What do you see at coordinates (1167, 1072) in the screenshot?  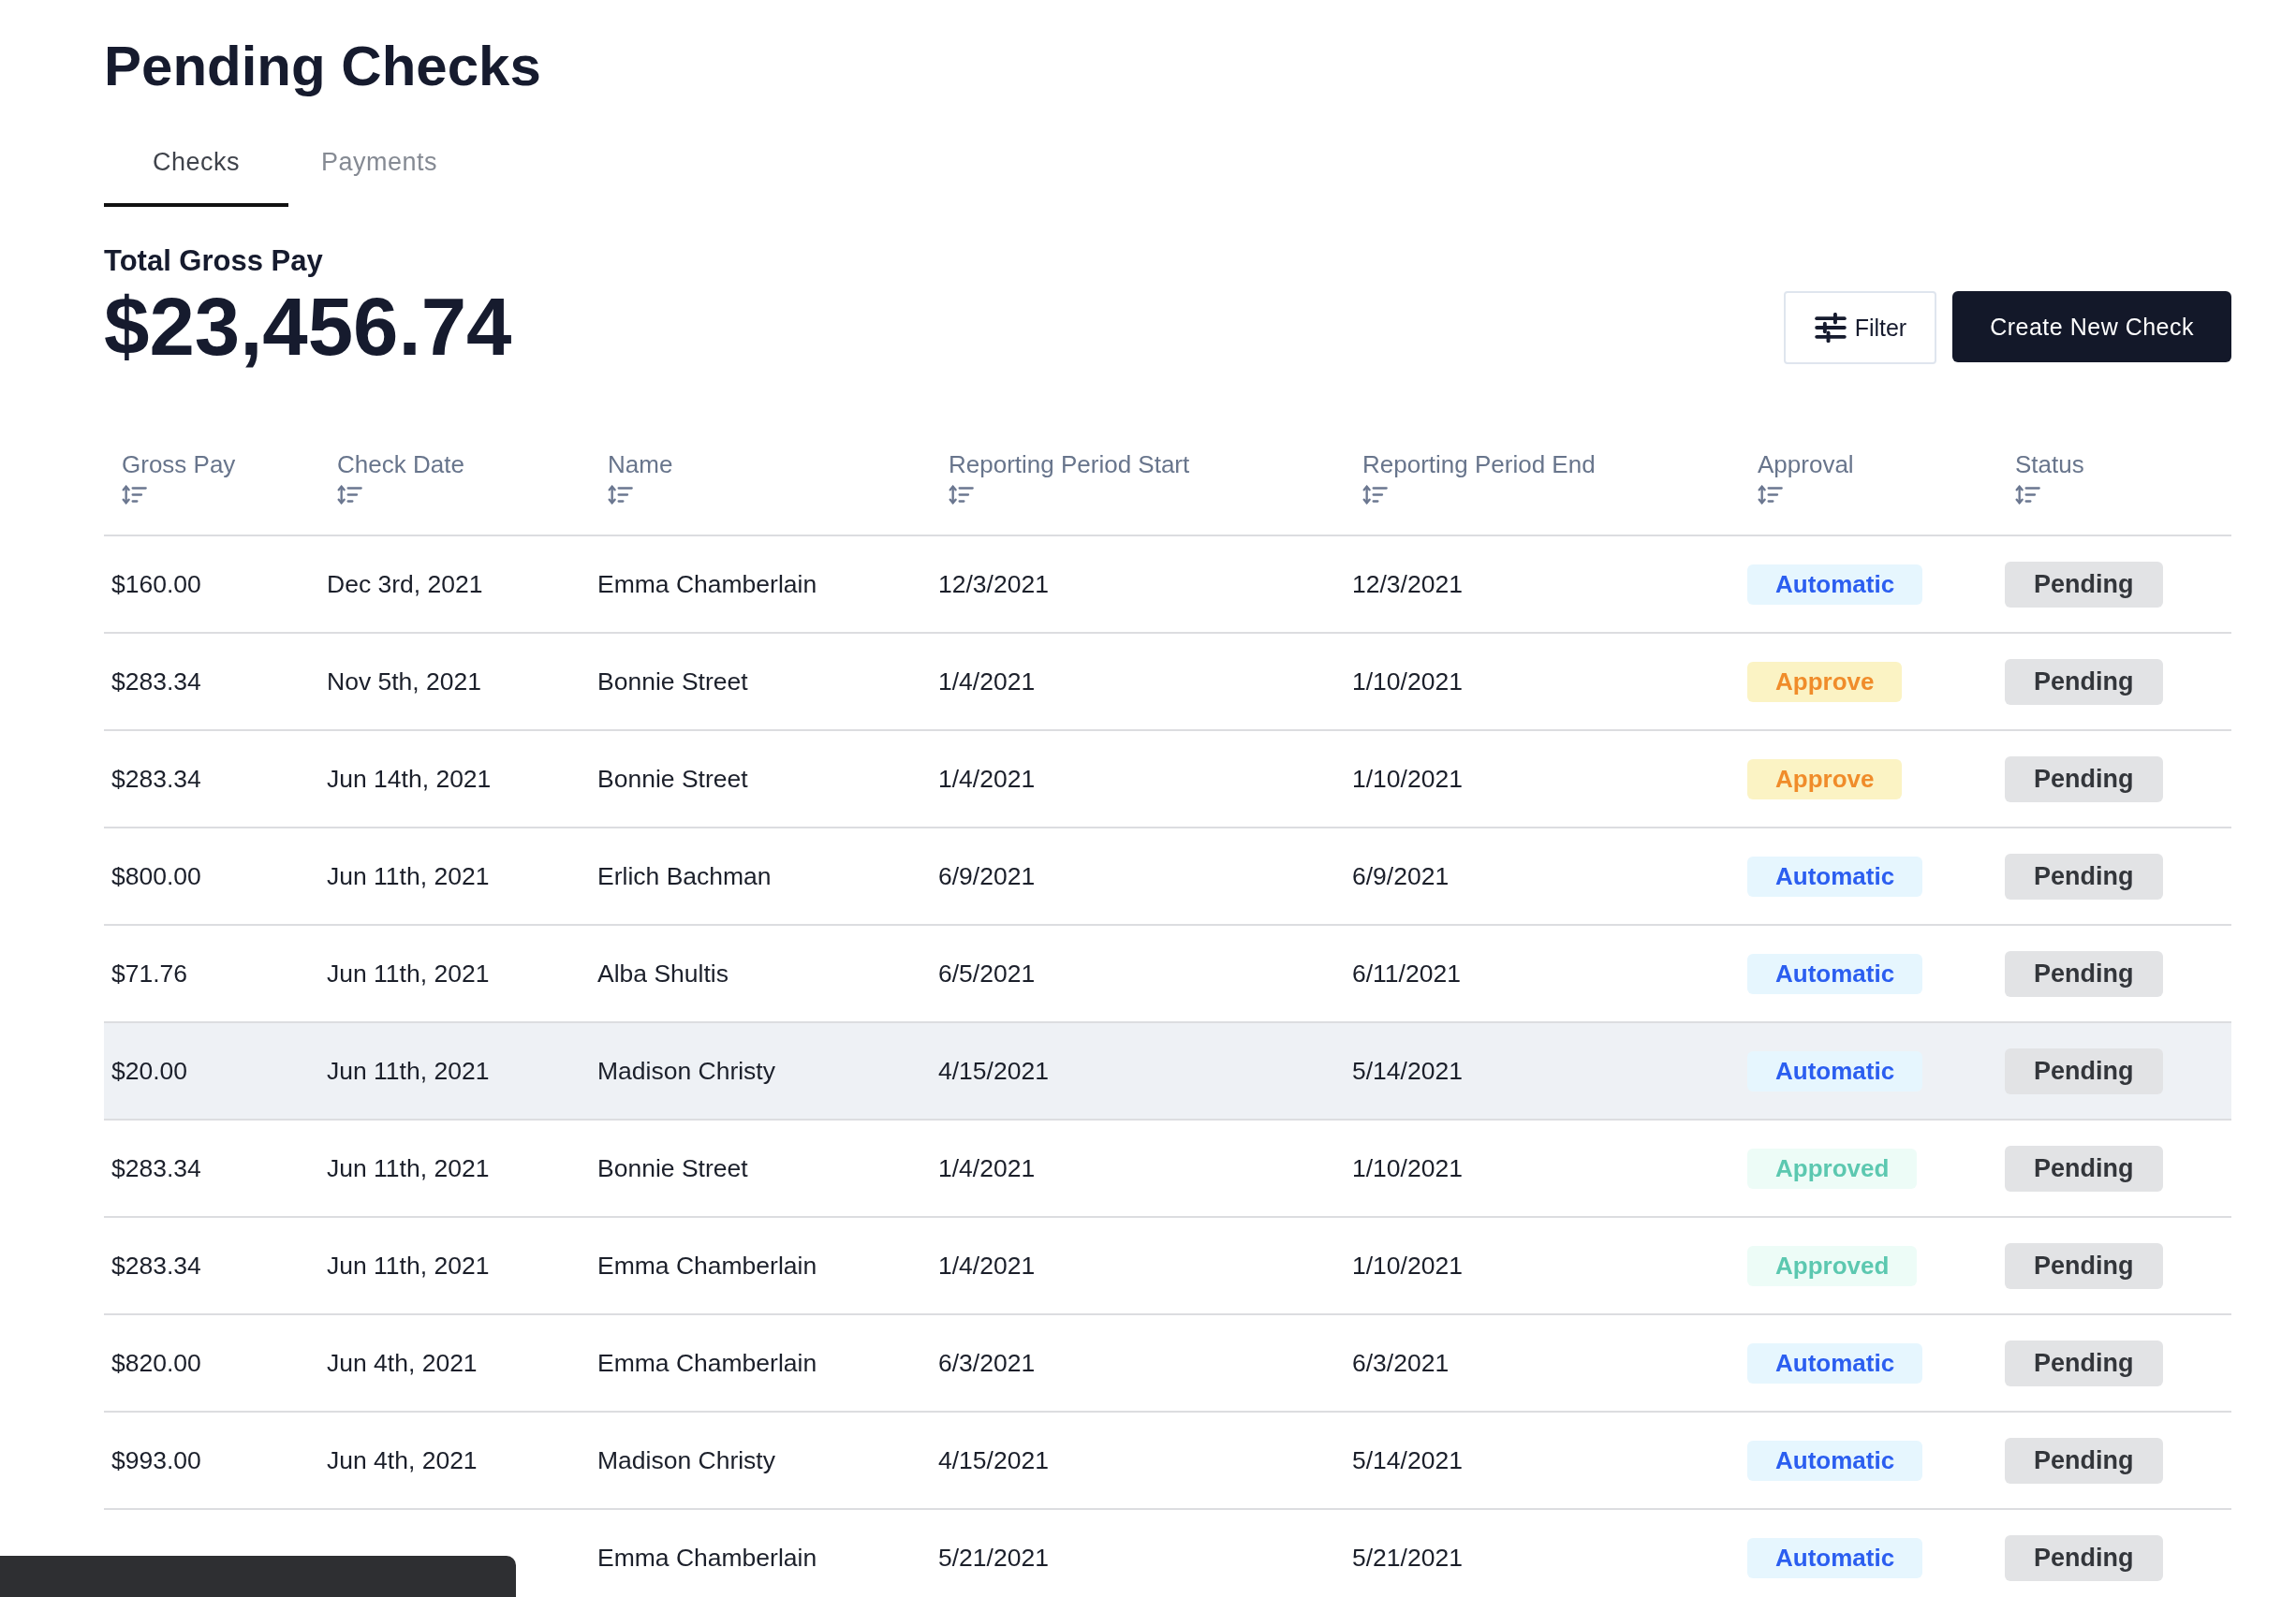 I see `table-row: $20.00 Jun 11th, 2021 Madison Christy 4/15/2021 5/14/2021 Automatic Pending` at bounding box center [1167, 1072].